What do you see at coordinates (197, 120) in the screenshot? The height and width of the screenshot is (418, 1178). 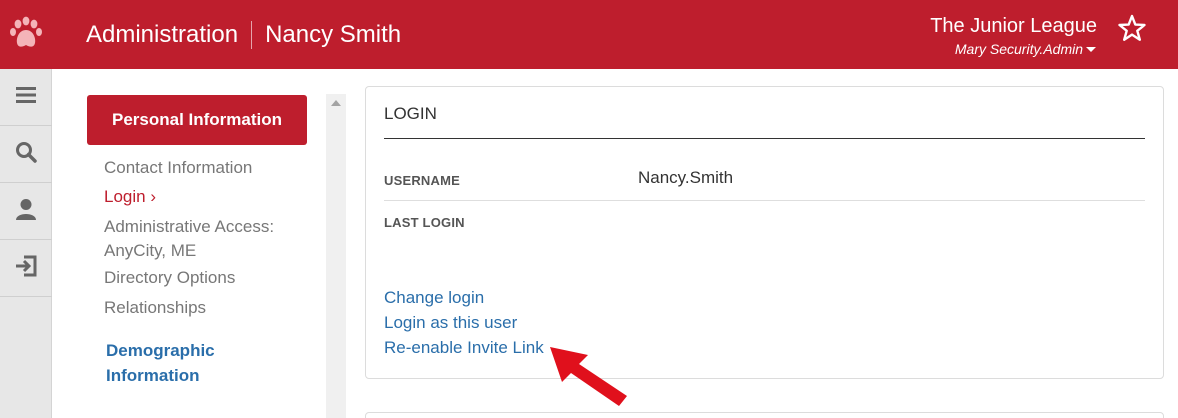 I see `personal-information-button: Personal Information` at bounding box center [197, 120].